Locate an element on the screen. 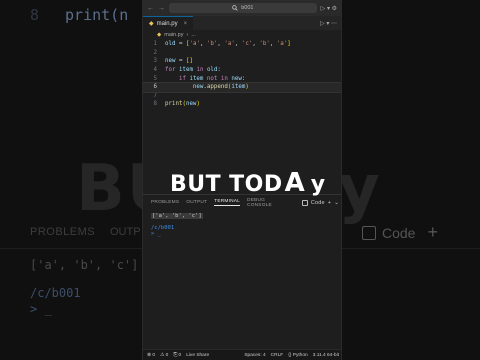  code-text: new = [] is located at coordinates (179, 61).